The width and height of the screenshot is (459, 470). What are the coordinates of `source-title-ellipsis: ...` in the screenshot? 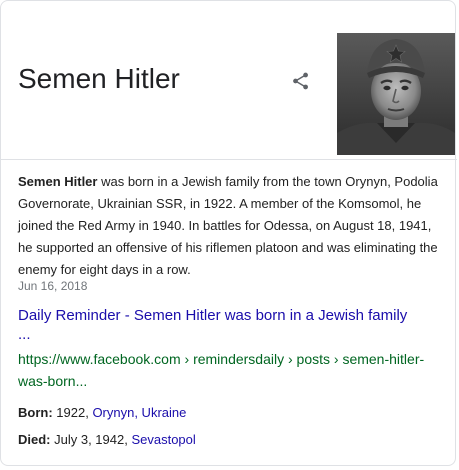 It's located at (24, 335).